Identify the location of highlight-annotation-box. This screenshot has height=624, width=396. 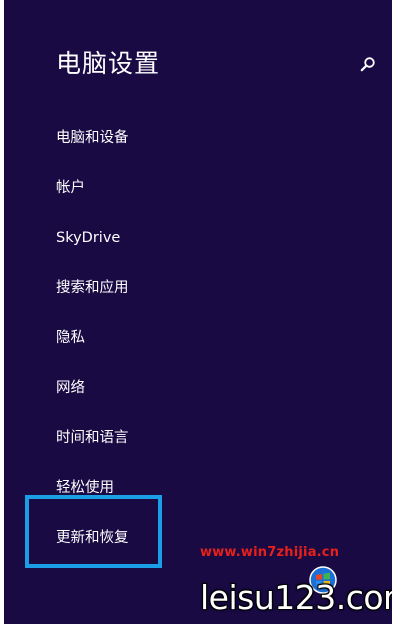
(93, 531).